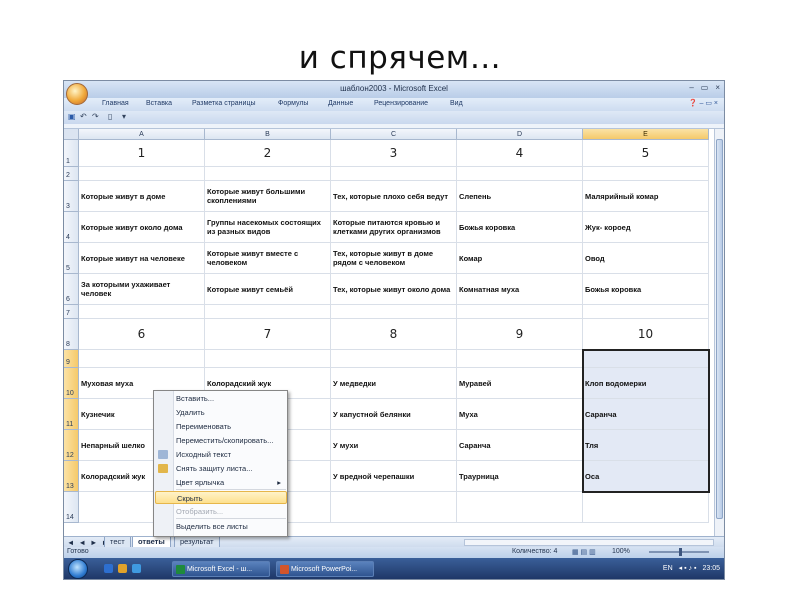 The height and width of the screenshot is (600, 800). Describe the element at coordinates (668, 568) in the screenshot. I see `language-indicator: EN` at that location.